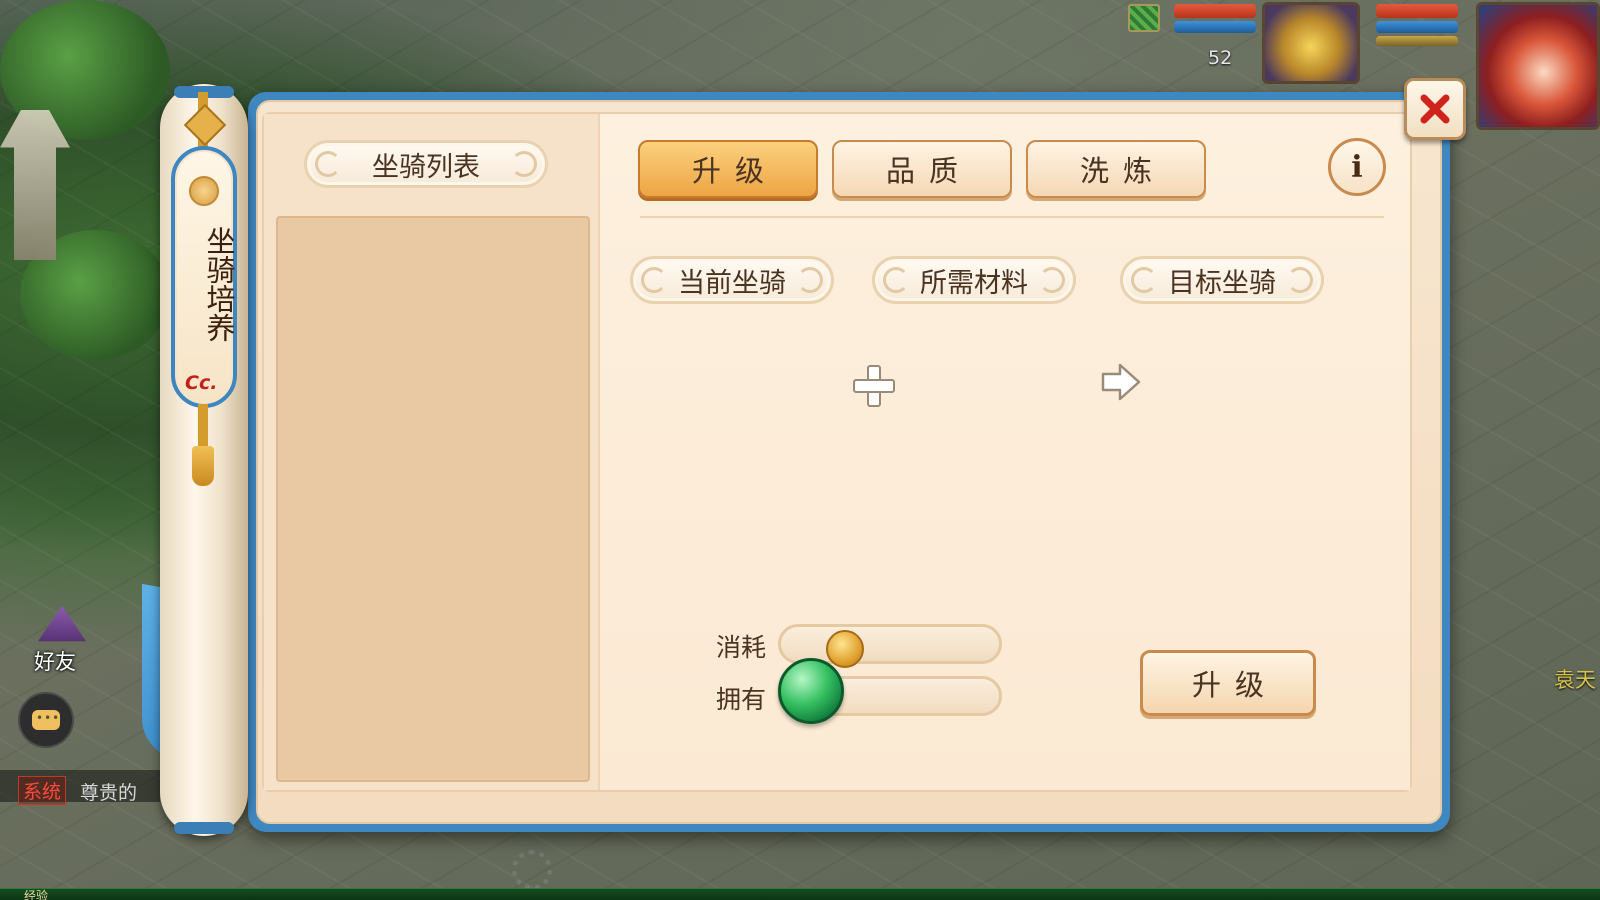 The height and width of the screenshot is (900, 1600). I want to click on pet-xp-bar, so click(1417, 41).